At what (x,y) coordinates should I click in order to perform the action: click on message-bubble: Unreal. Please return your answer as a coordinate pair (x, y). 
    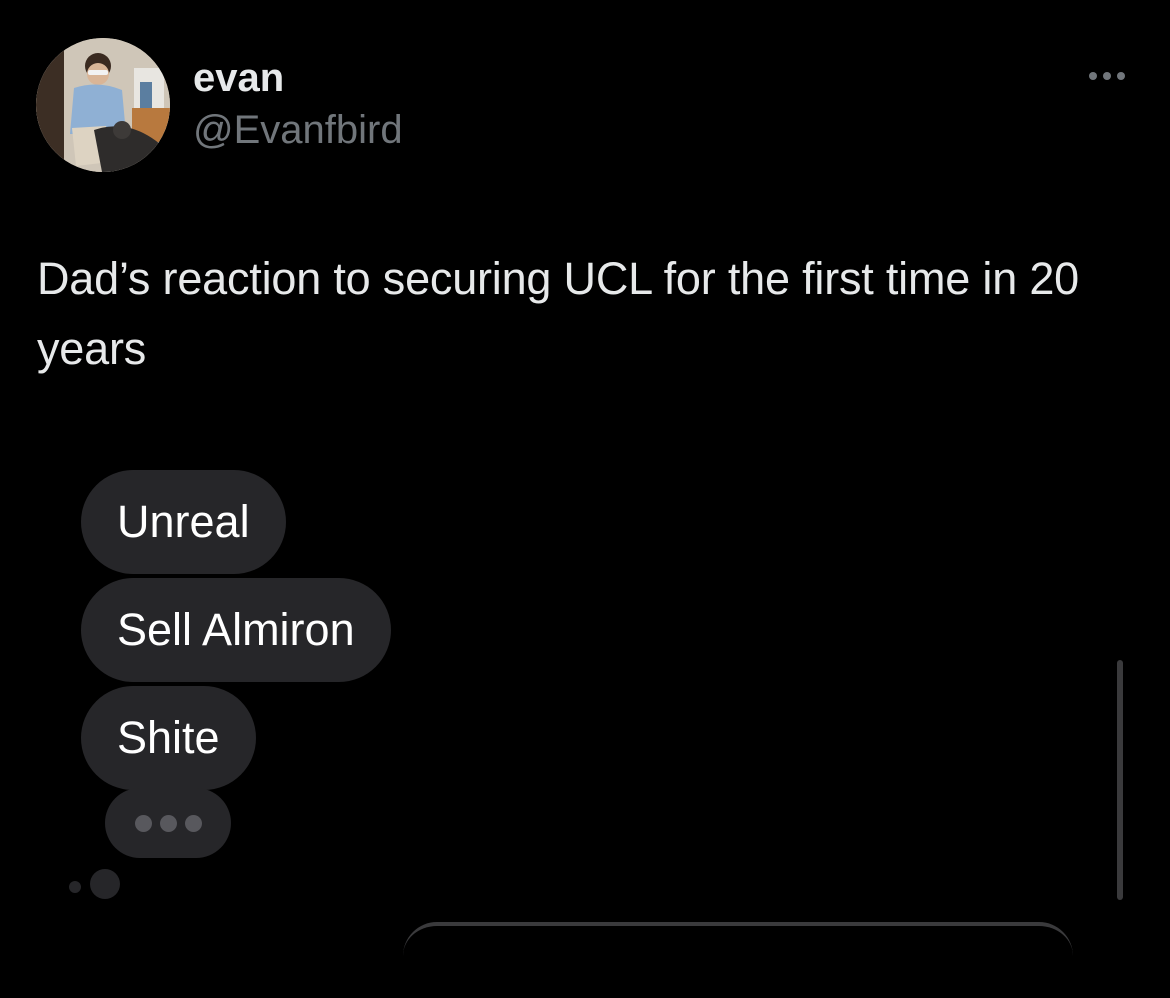
    Looking at the image, I should click on (183, 522).